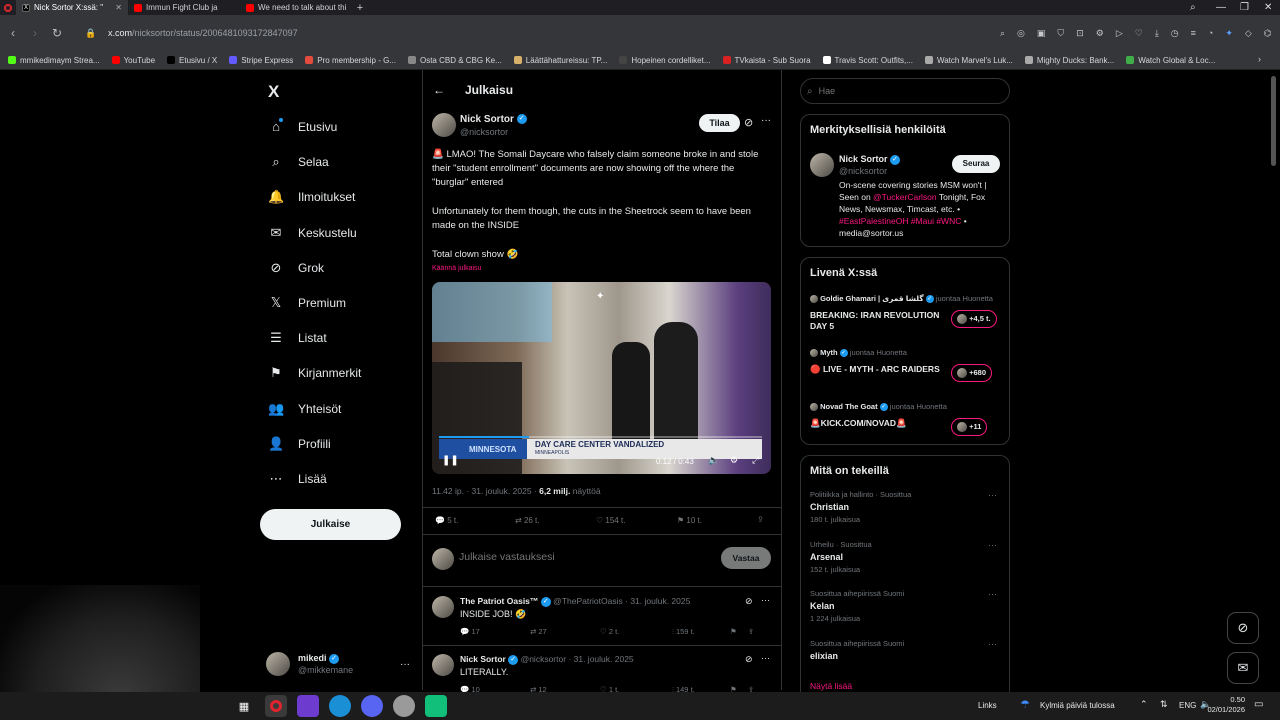  What do you see at coordinates (588, 601) in the screenshot?
I see `reply-handle: @ThePatriotOasis` at bounding box center [588, 601].